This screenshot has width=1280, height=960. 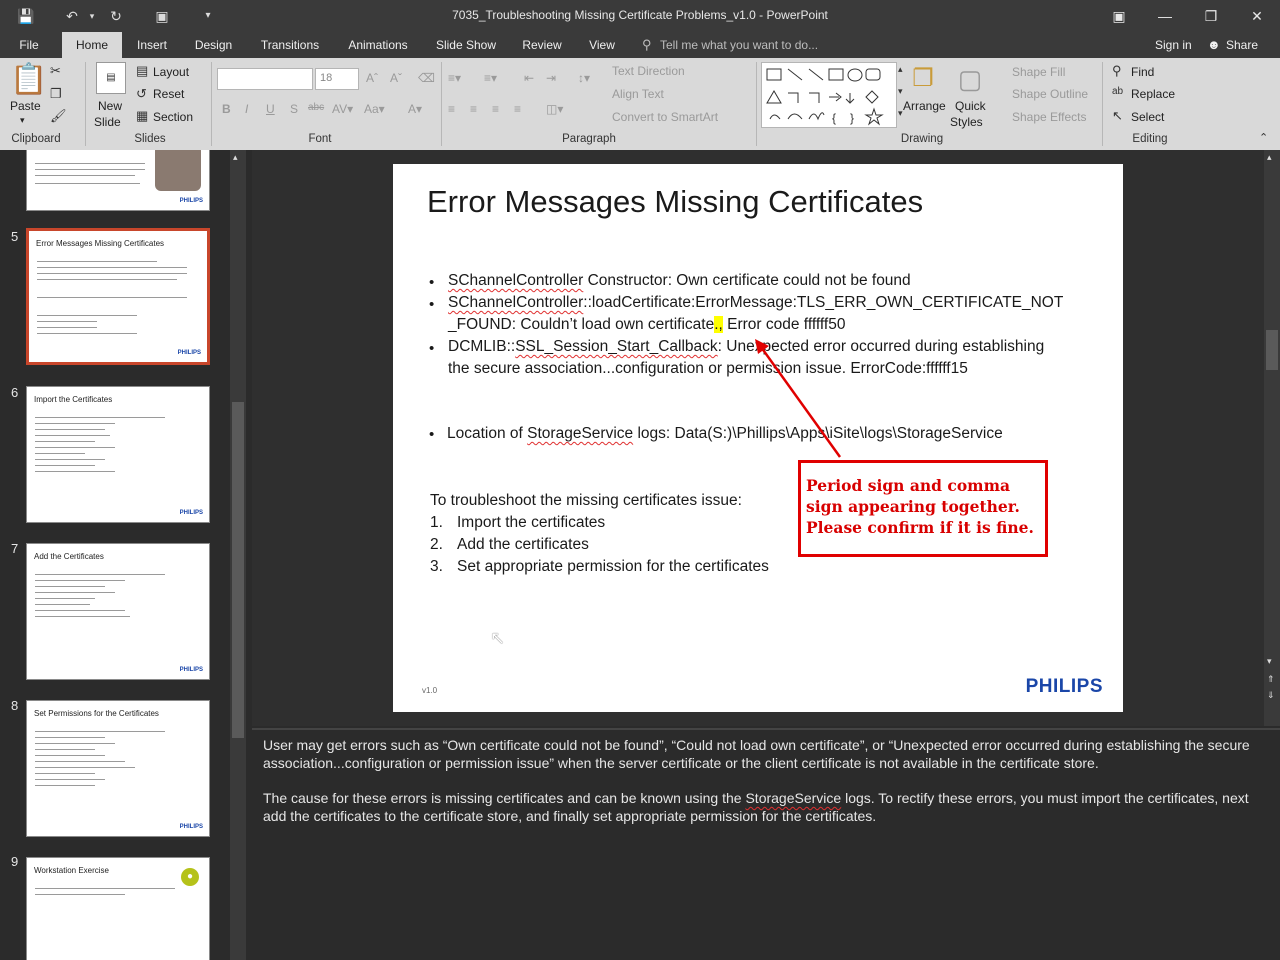 I want to click on section-button: Section, so click(x=173, y=117).